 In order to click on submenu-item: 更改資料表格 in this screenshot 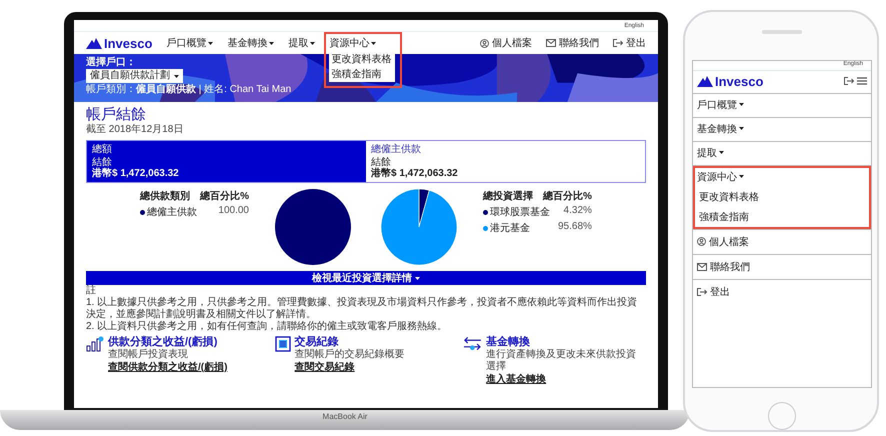, I will do `click(782, 197)`.